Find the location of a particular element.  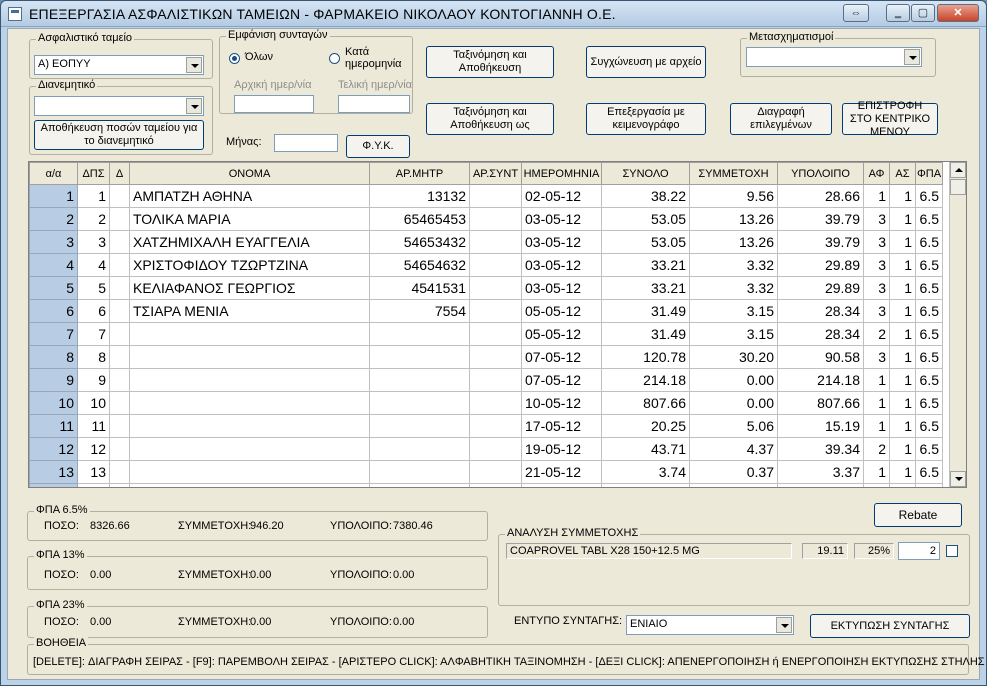

fund-select: Α) ΕΟΠΥΥ is located at coordinates (119, 65).